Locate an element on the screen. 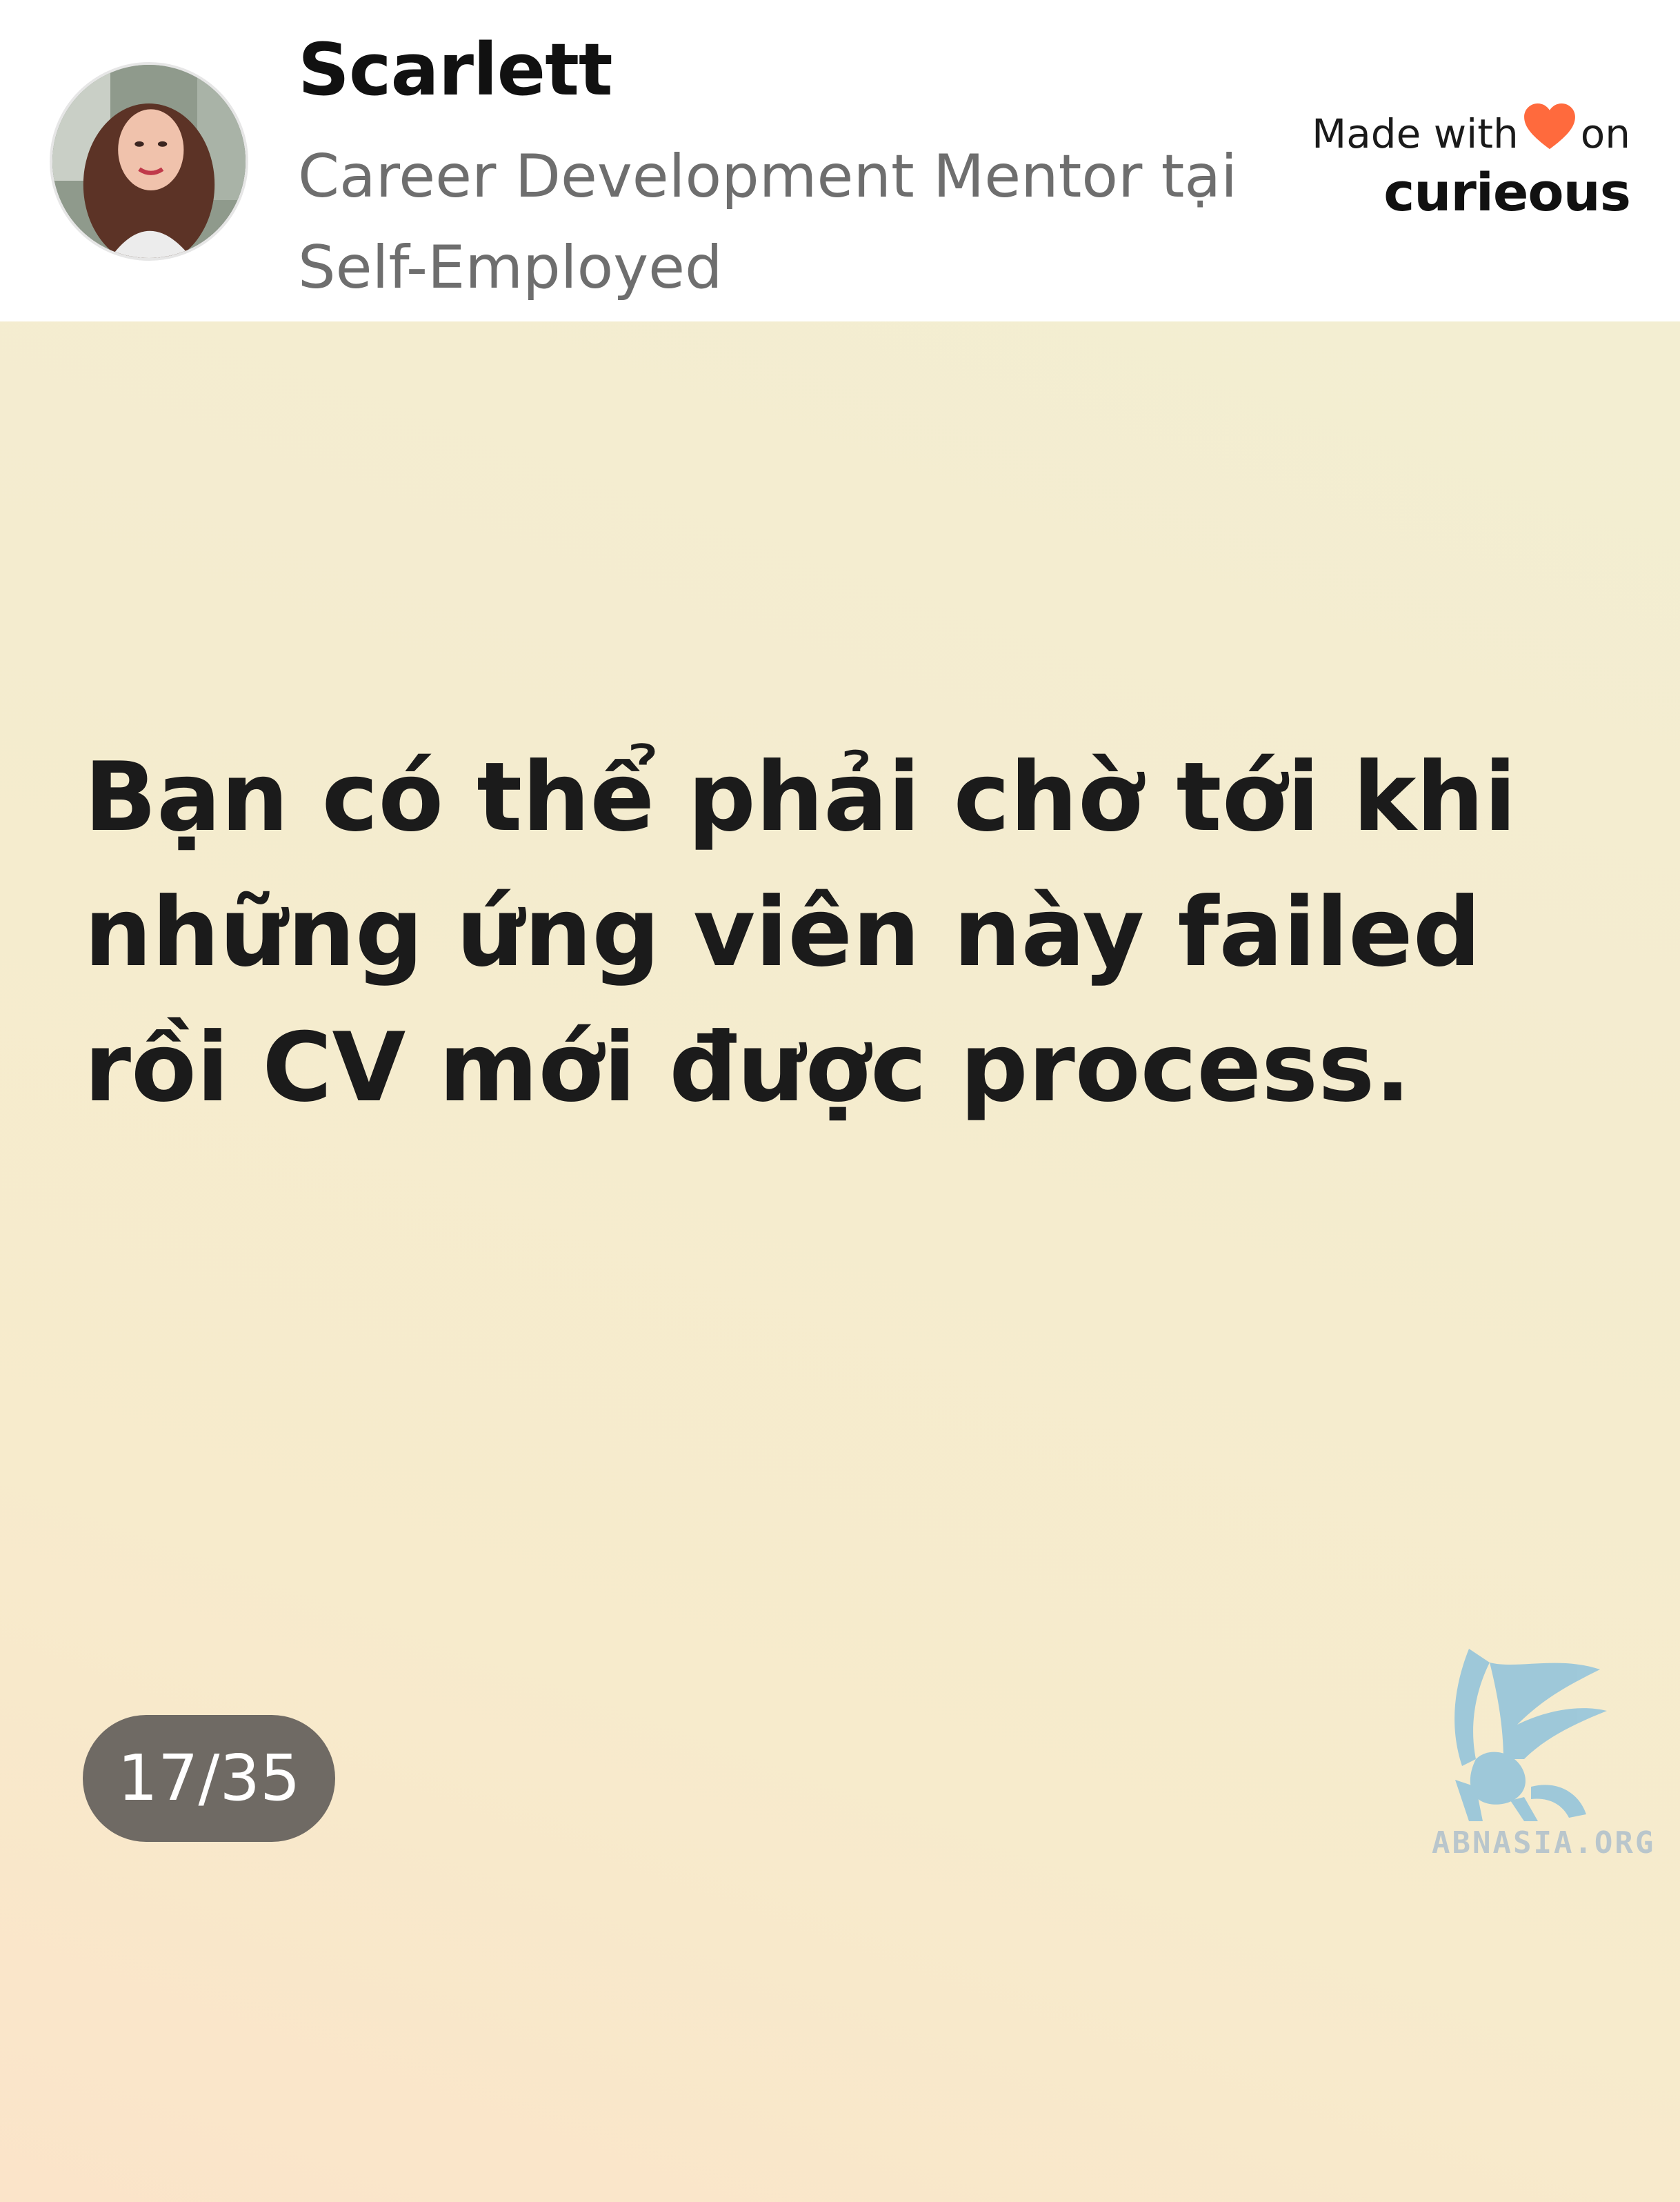 This screenshot has width=1680, height=2202. author-avatar is located at coordinates (149, 161).